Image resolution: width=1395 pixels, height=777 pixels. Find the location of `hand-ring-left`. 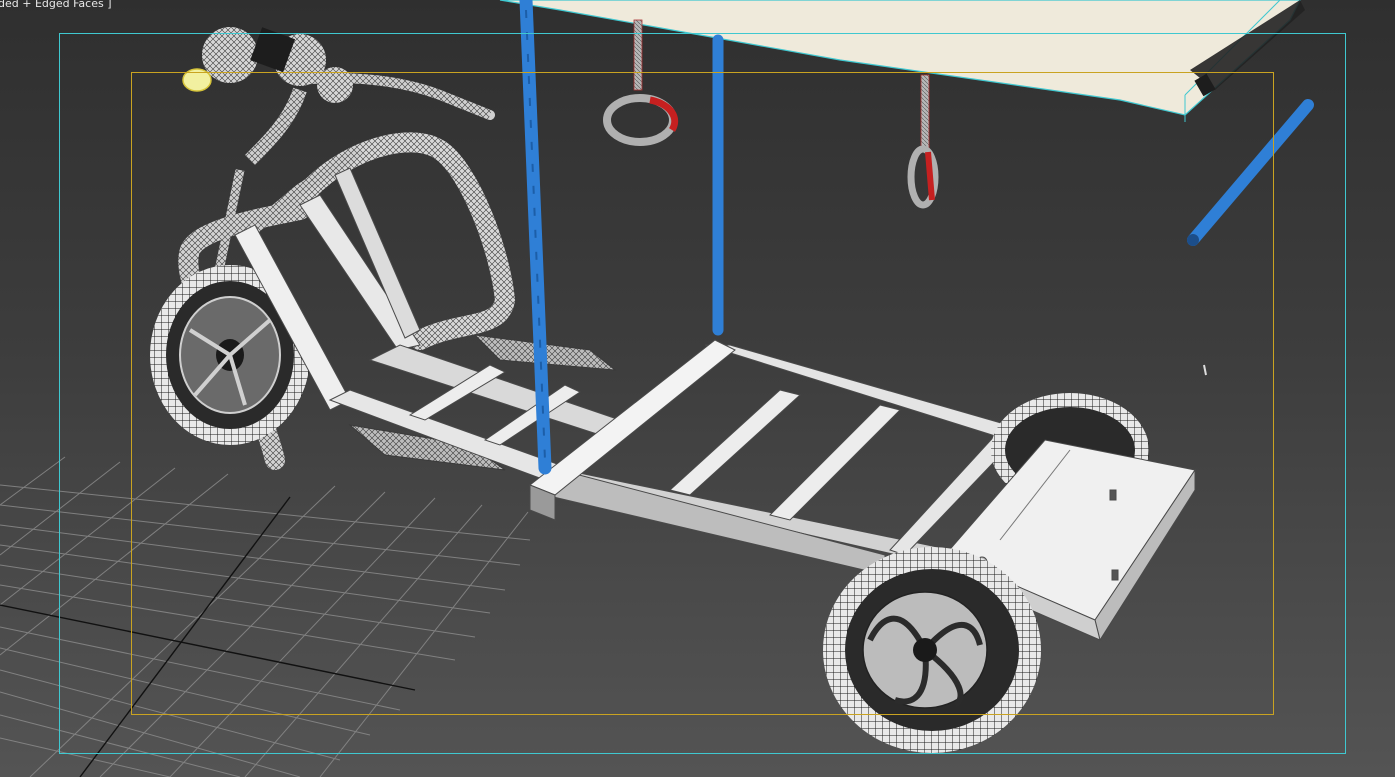

hand-ring-left is located at coordinates (641, 82).